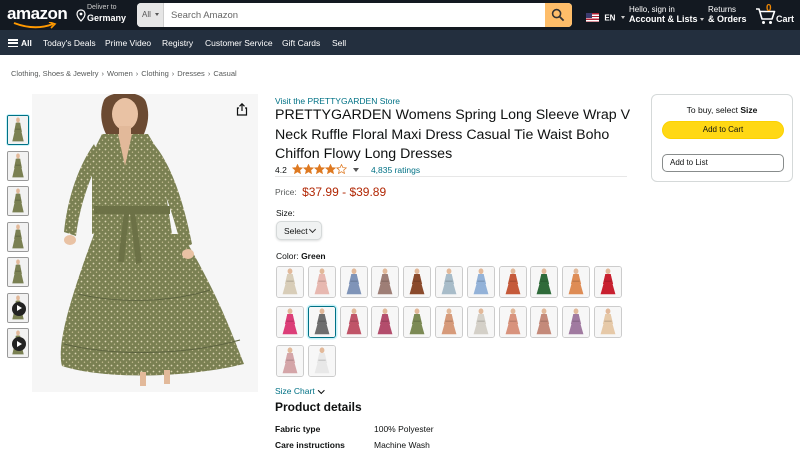  Describe the element at coordinates (666, 15) in the screenshot. I see `account-menu: Hello, sign in Account & Lists` at that location.